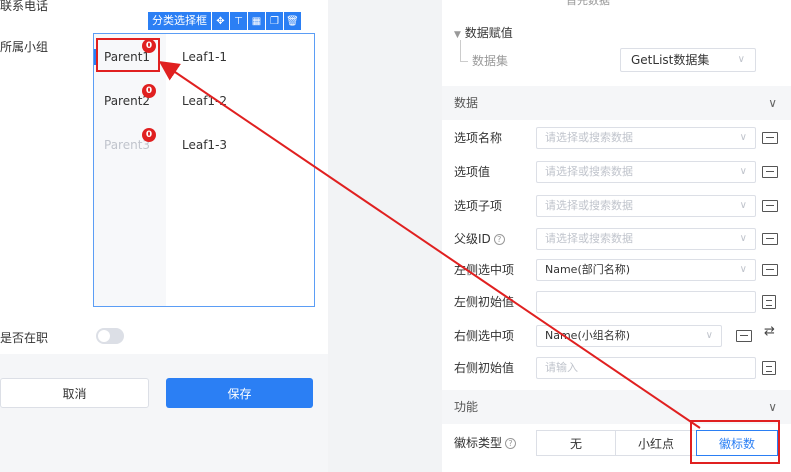  I want to click on option-child-label: 选项子项, so click(478, 206).